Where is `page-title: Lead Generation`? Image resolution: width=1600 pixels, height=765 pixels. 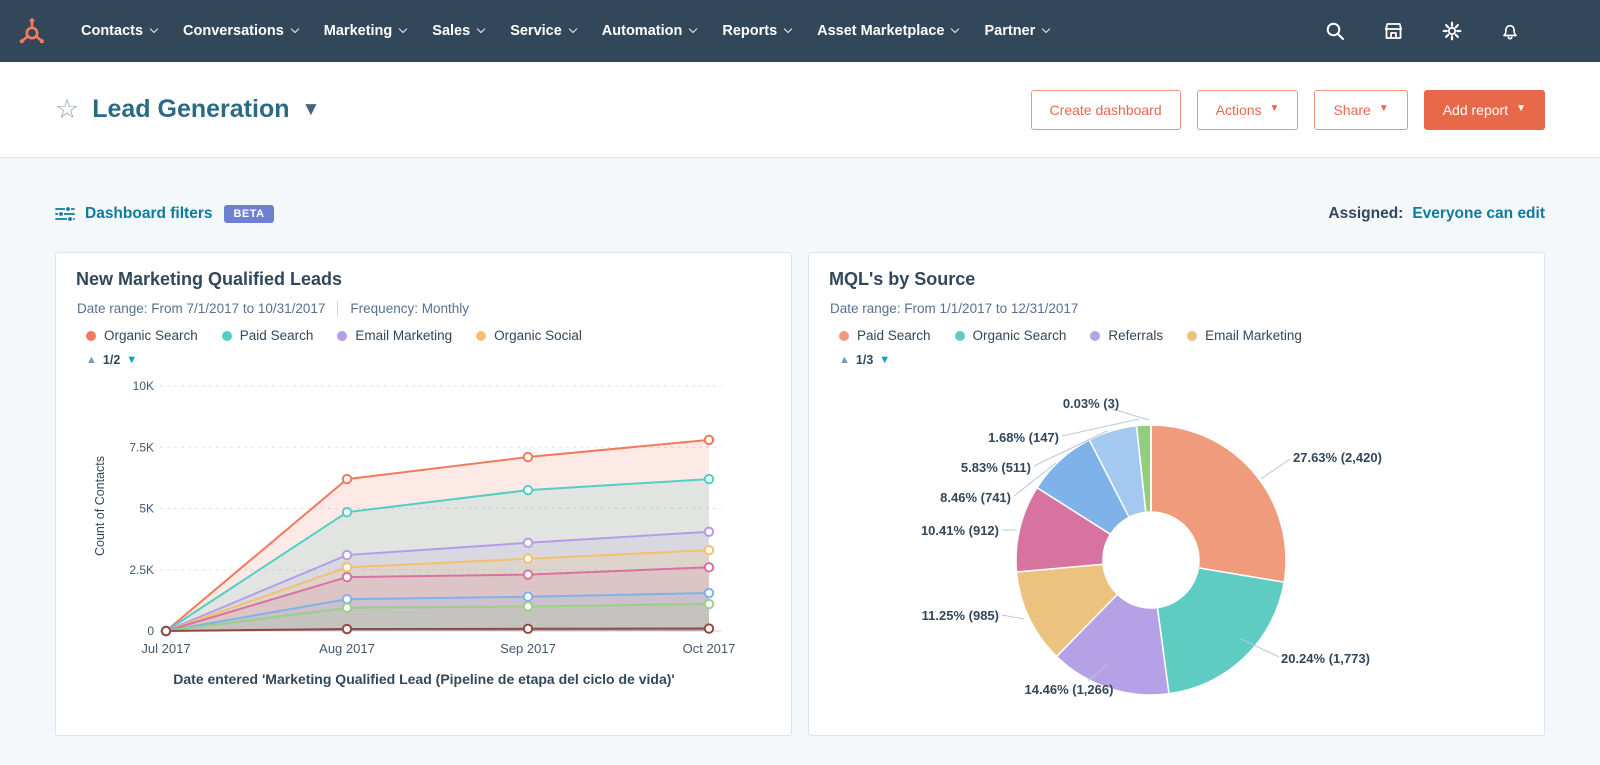 page-title: Lead Generation is located at coordinates (190, 109).